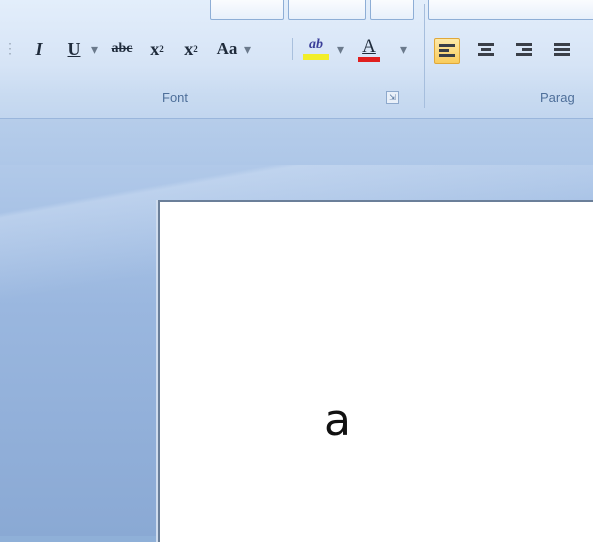 The image size is (593, 542). What do you see at coordinates (161, 49) in the screenshot?
I see `subscript-mark: 2` at bounding box center [161, 49].